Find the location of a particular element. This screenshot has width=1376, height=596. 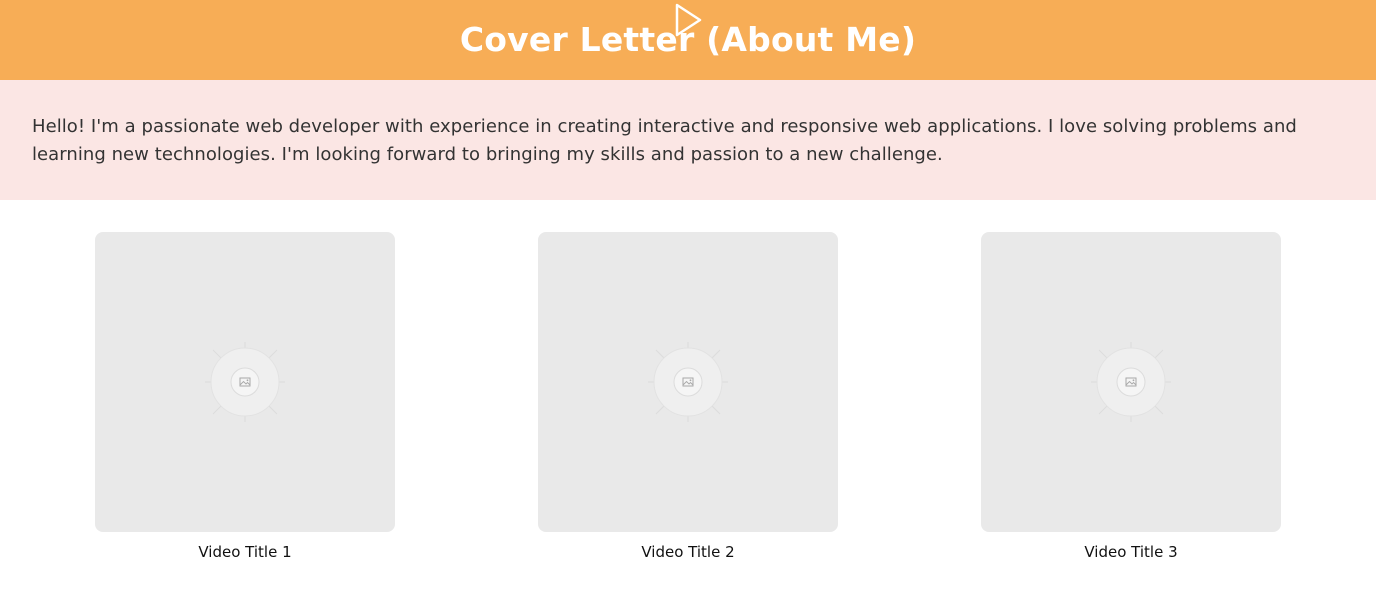

video-title: Video Title 2 is located at coordinates (688, 552).